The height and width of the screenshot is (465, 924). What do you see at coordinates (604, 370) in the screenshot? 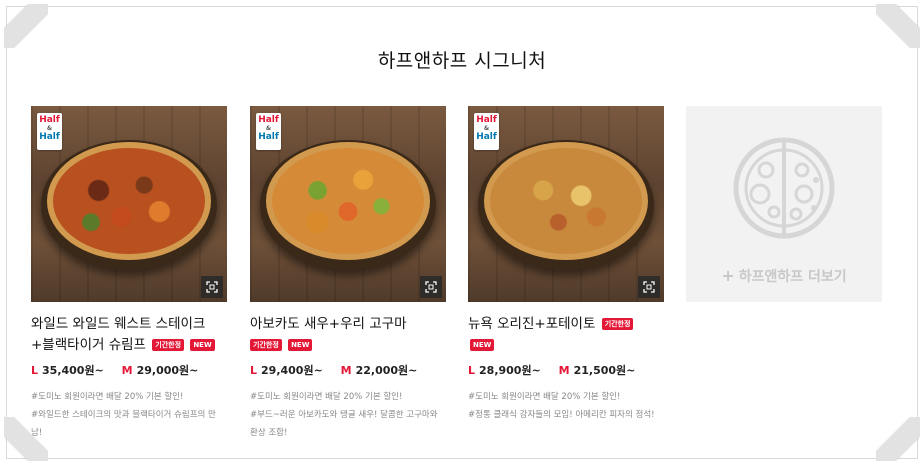
I see `price-m: 21,500원~` at bounding box center [604, 370].